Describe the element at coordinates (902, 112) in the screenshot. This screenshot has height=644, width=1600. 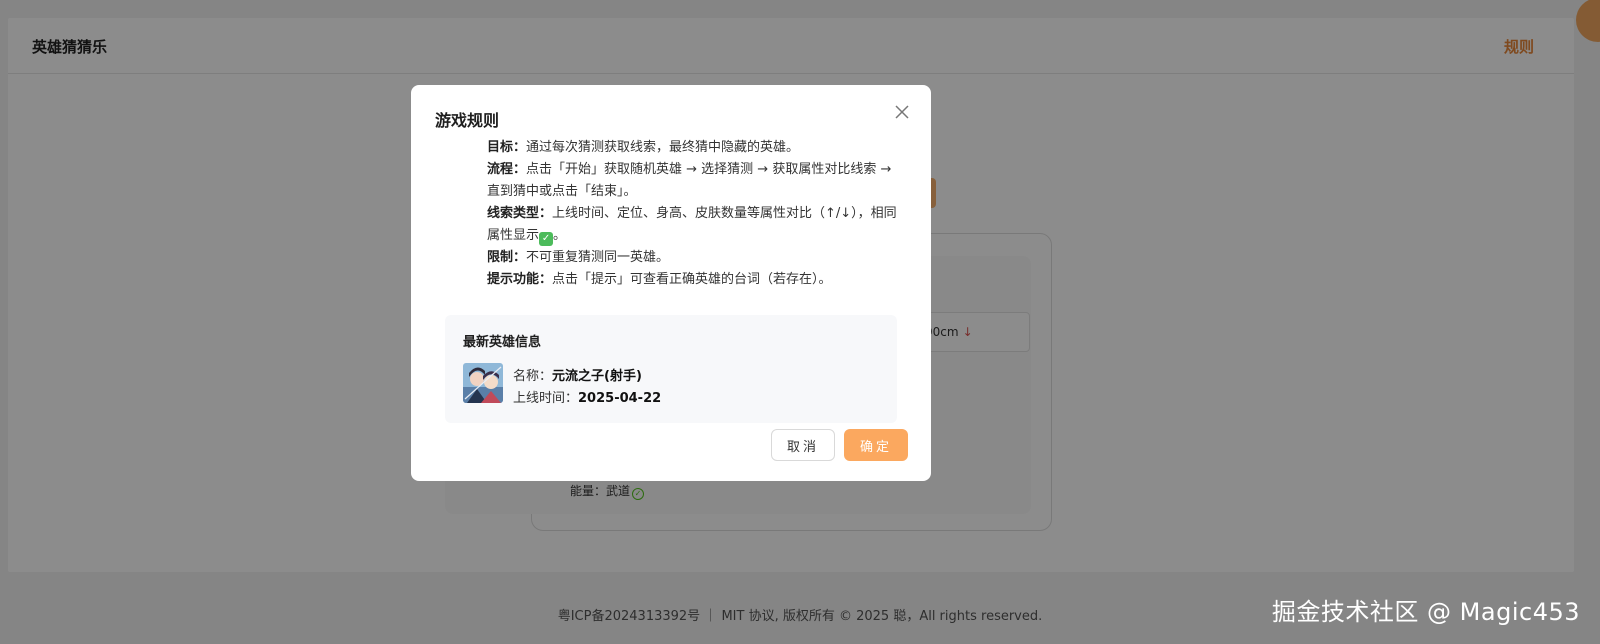
I see `close-icon` at that location.